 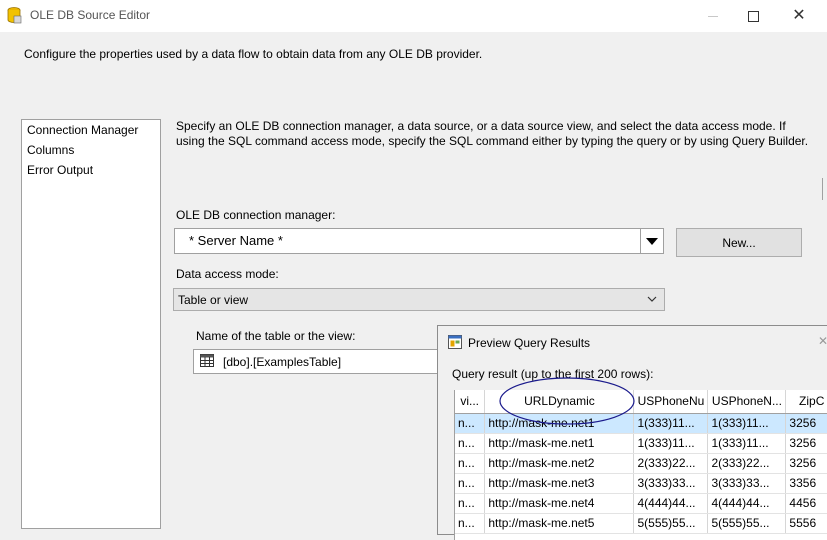 What do you see at coordinates (559, 463) in the screenshot?
I see `table-cell: http://mask-me.net2` at bounding box center [559, 463].